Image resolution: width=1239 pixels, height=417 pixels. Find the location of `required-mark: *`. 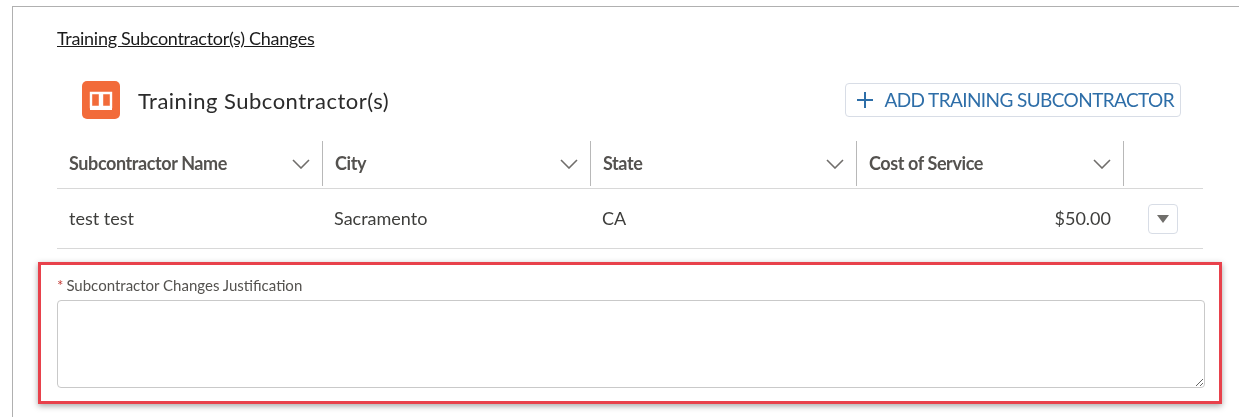

required-mark: * is located at coordinates (60, 285).